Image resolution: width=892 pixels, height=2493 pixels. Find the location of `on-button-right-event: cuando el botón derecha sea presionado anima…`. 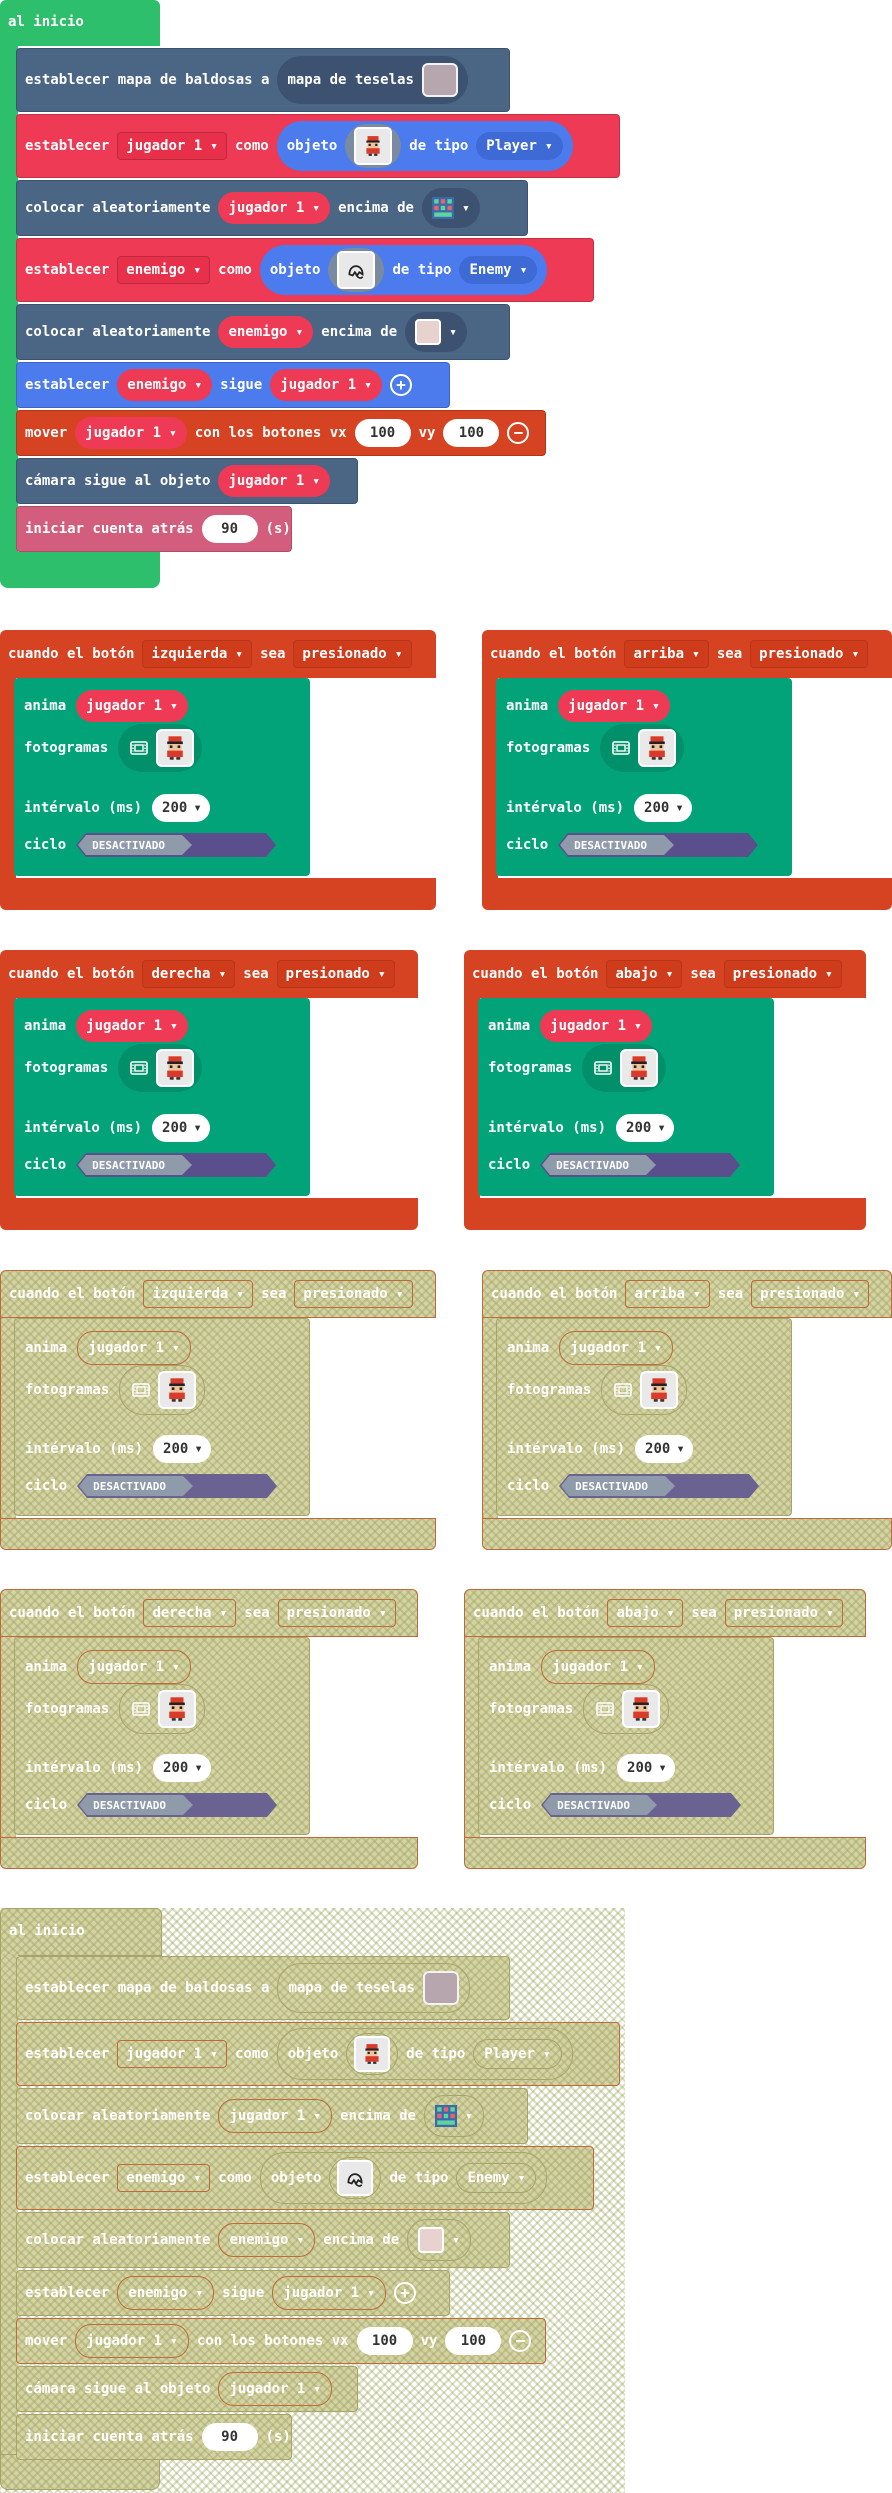

on-button-right-event: cuando el botón derecha sea presionado anima… is located at coordinates (209, 1090).